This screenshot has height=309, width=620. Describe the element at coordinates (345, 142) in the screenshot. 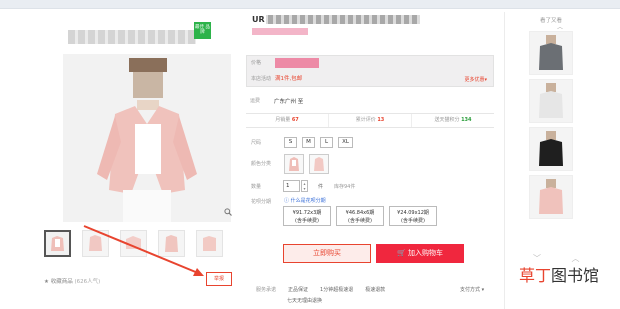

I see `size-option: XL` at that location.